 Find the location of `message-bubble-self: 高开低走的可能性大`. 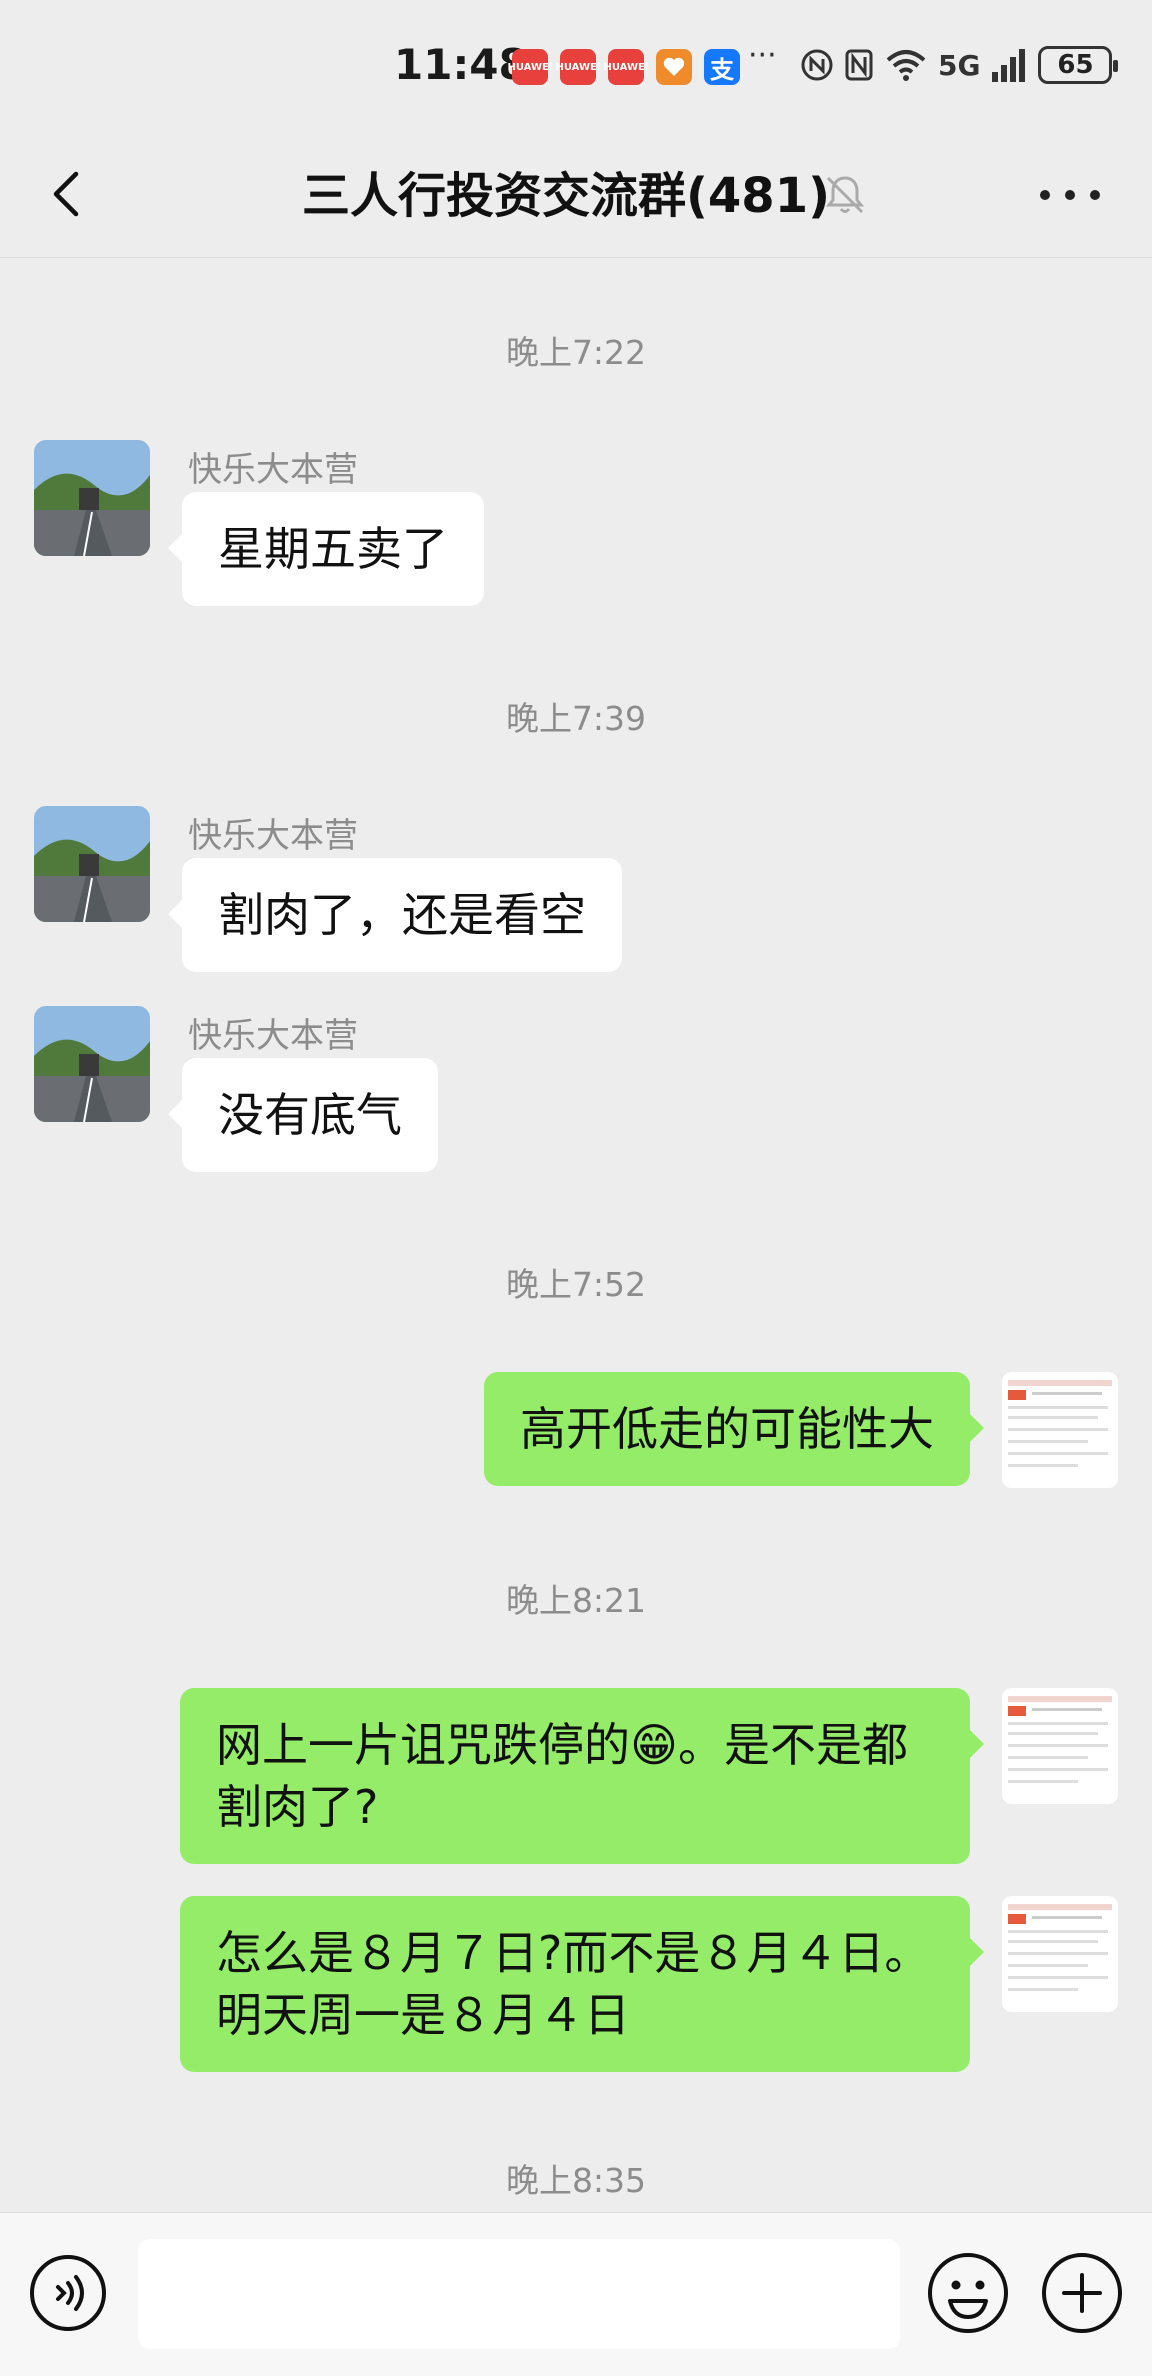

message-bubble-self: 高开低走的可能性大 is located at coordinates (734, 1429).